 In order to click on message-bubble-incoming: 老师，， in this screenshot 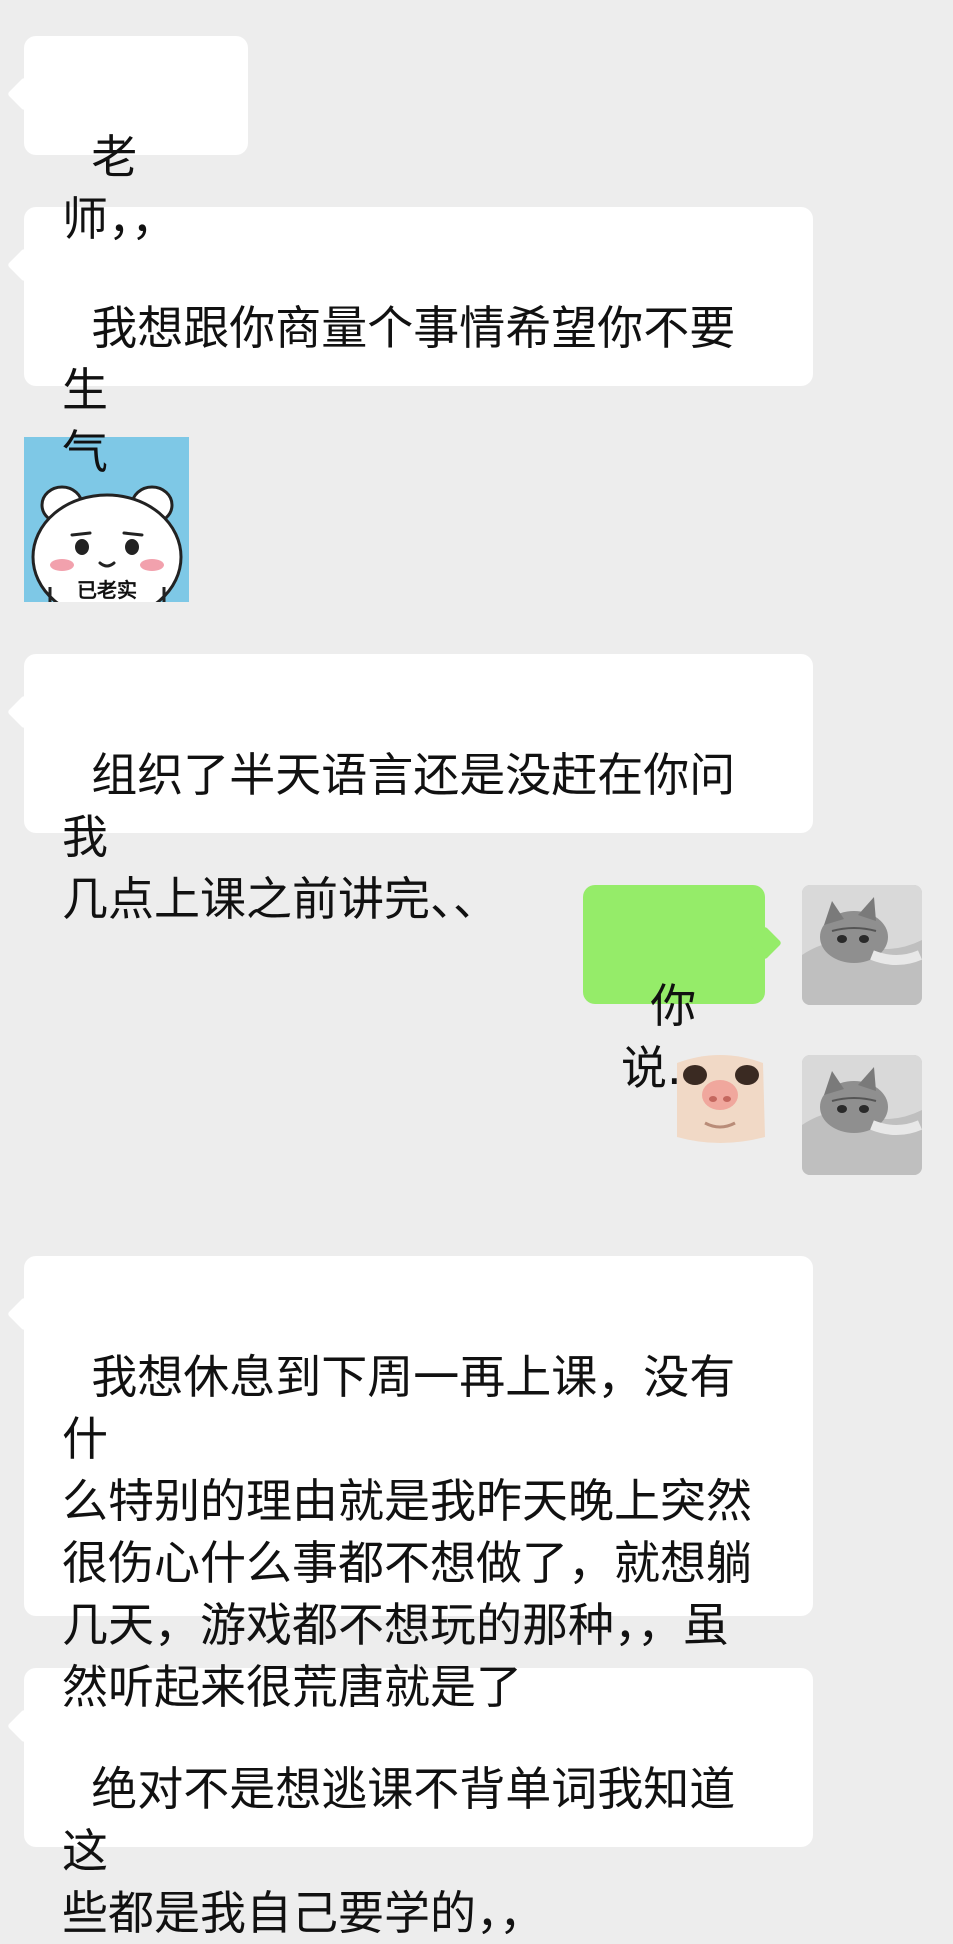, I will do `click(136, 141)`.